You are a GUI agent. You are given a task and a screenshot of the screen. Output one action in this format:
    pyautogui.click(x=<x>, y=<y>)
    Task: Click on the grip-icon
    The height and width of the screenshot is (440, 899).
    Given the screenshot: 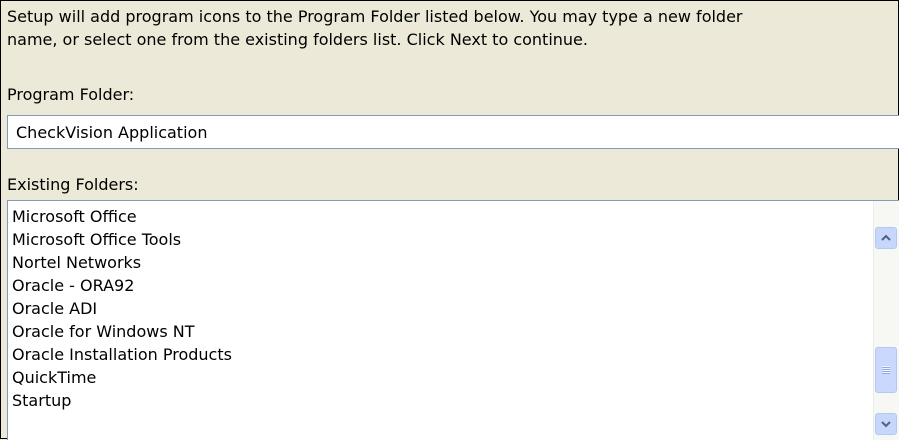 What is the action you would take?
    pyautogui.click(x=886, y=370)
    